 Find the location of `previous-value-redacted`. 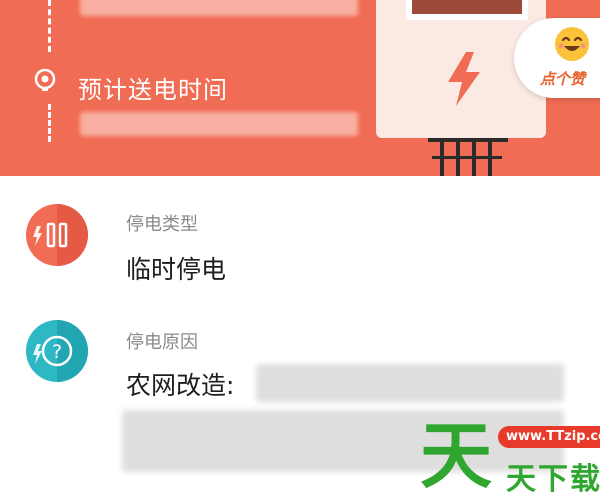

previous-value-redacted is located at coordinates (219, 8).